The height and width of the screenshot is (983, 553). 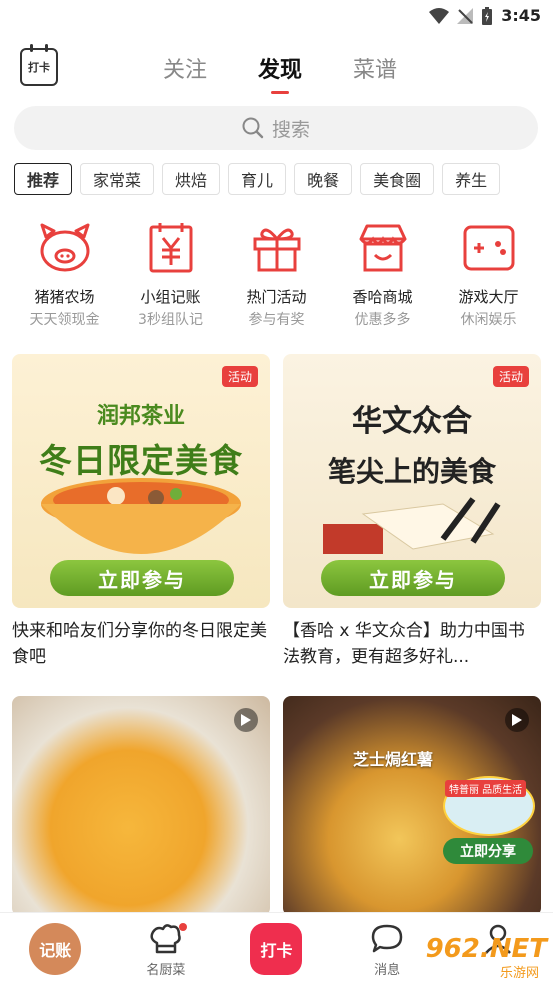 What do you see at coordinates (277, 248) in the screenshot?
I see `gift-icon` at bounding box center [277, 248].